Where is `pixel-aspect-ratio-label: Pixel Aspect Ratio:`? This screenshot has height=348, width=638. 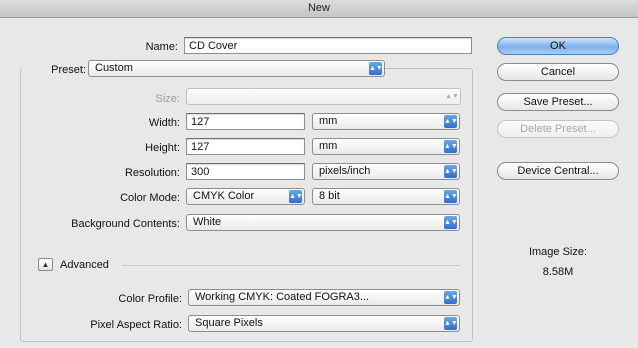 pixel-aspect-ratio-label: Pixel Aspect Ratio: is located at coordinates (136, 325).